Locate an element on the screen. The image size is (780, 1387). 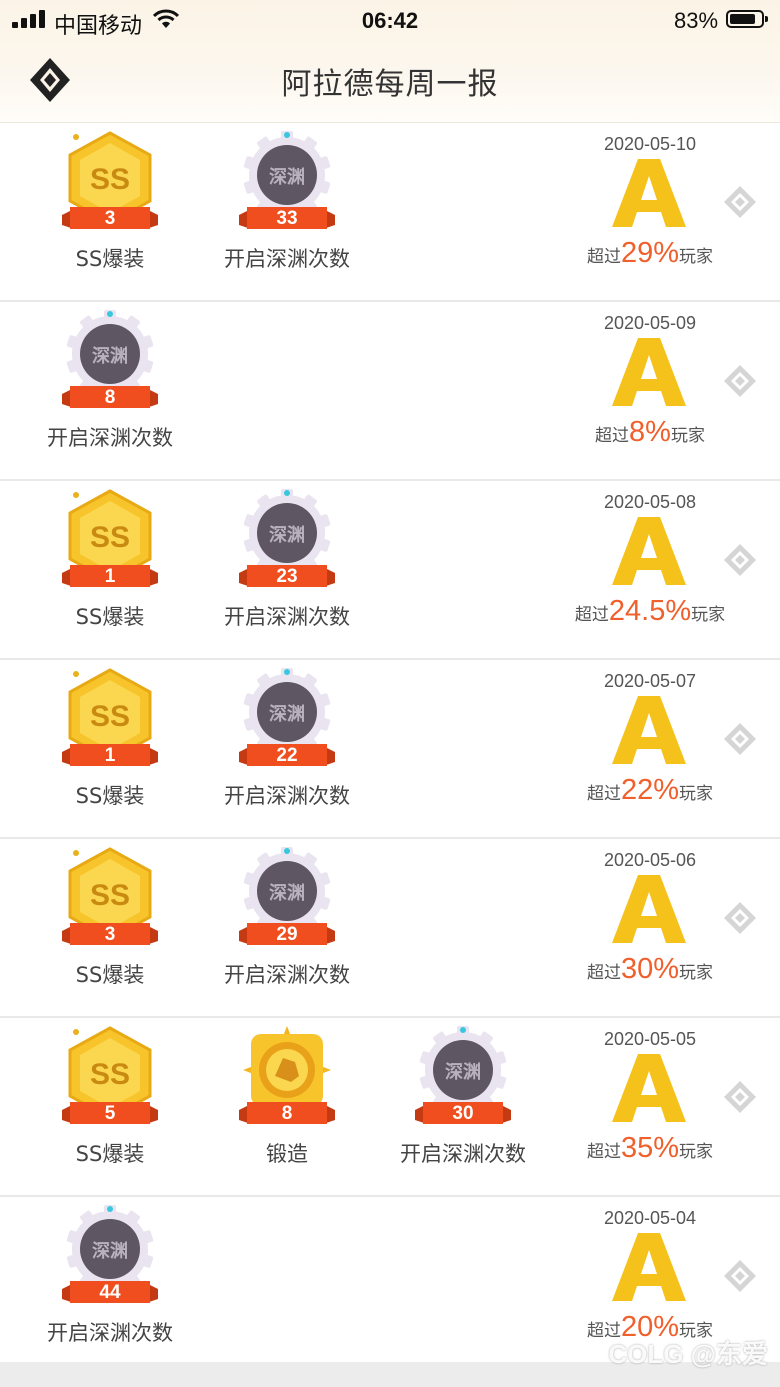
battery-percent: 83% is located at coordinates (696, 20).